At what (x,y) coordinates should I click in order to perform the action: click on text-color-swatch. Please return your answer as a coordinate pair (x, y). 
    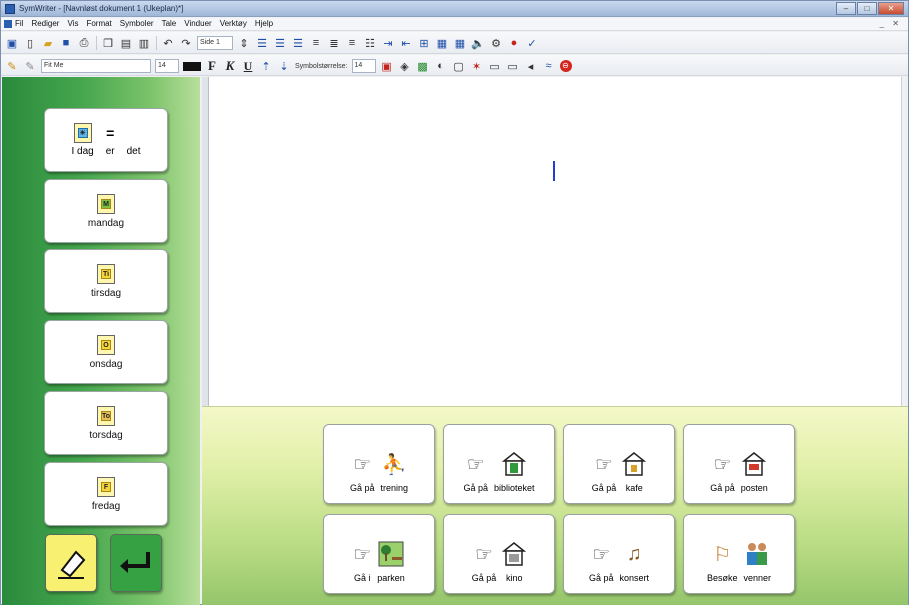
    Looking at the image, I should click on (192, 66).